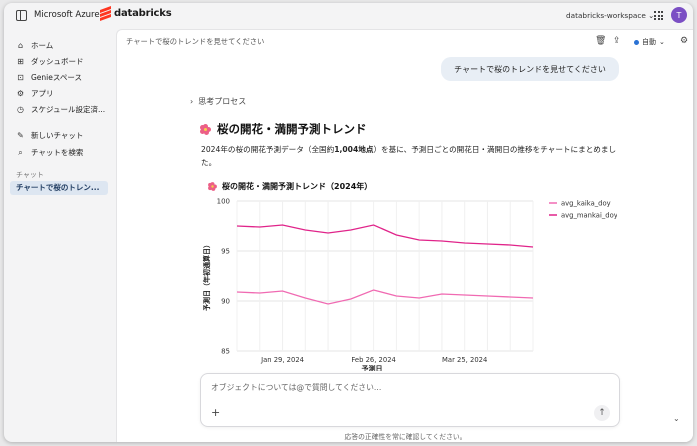 The height and width of the screenshot is (446, 697). I want to click on search-icon: ⌕, so click(20, 152).